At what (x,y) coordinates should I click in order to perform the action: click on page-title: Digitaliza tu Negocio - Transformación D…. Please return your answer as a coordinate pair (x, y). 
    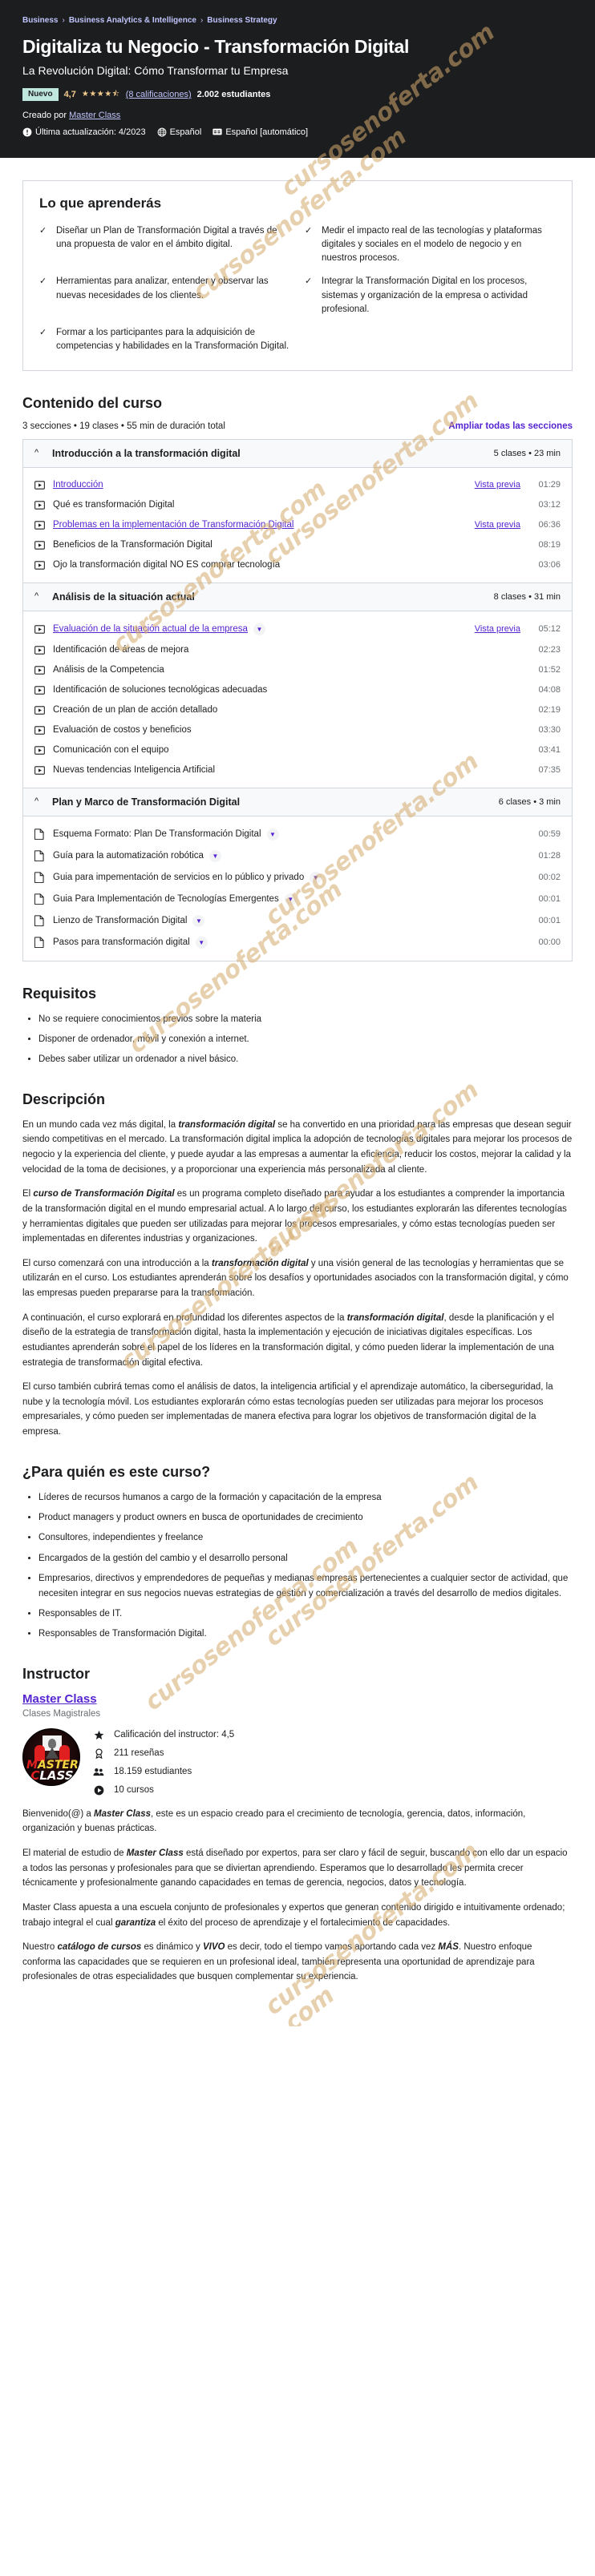
    Looking at the image, I should click on (216, 46).